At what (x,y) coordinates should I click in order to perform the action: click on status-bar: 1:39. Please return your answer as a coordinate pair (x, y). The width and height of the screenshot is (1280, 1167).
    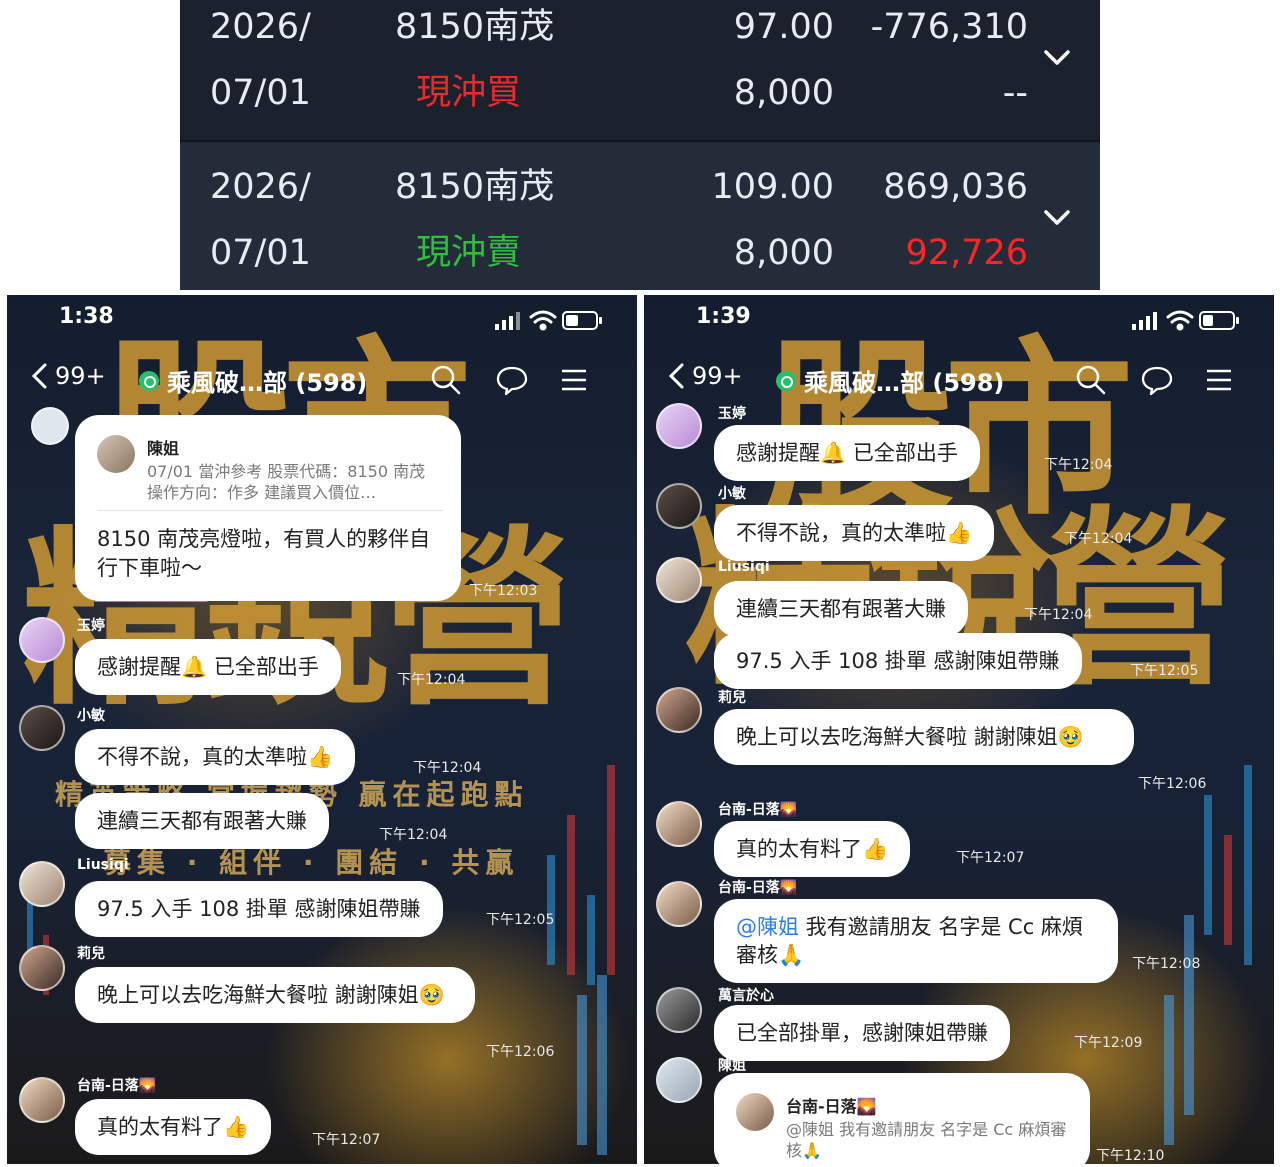
    Looking at the image, I should click on (959, 320).